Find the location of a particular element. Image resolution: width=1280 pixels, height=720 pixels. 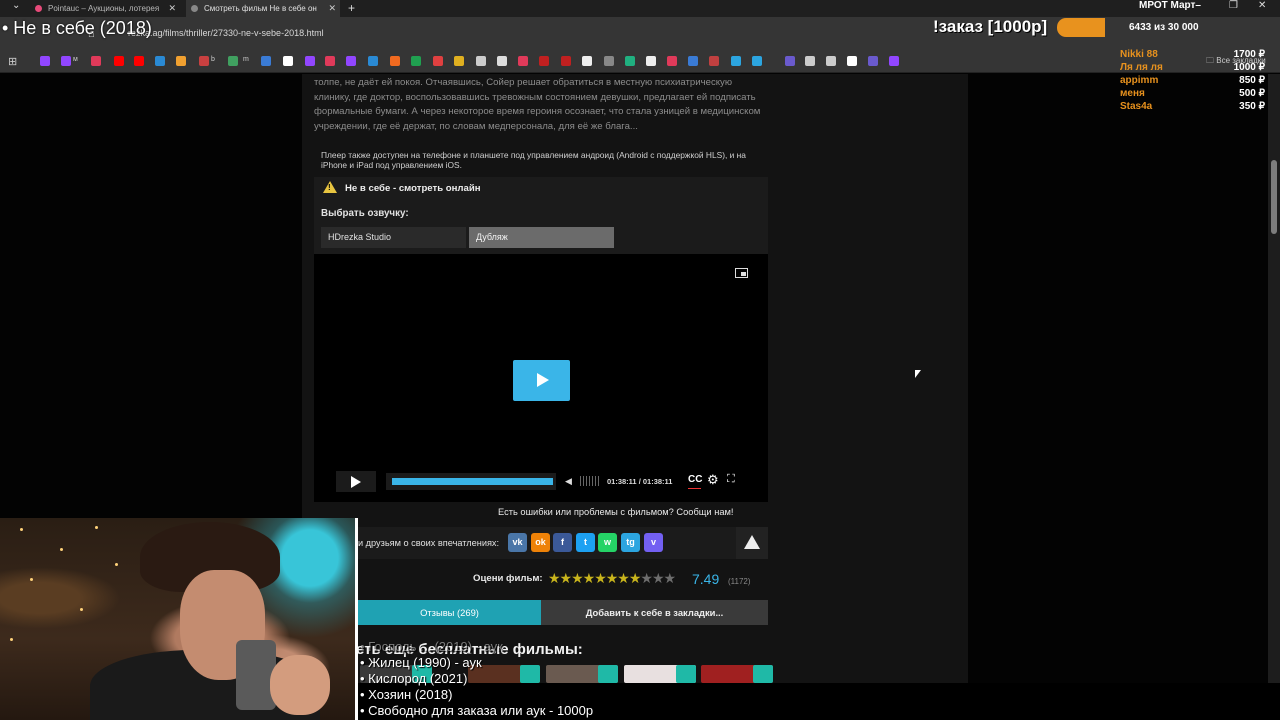

tab-pointauc: Pointauc – Аукционы, лотерея ✕ is located at coordinates (105, 8).